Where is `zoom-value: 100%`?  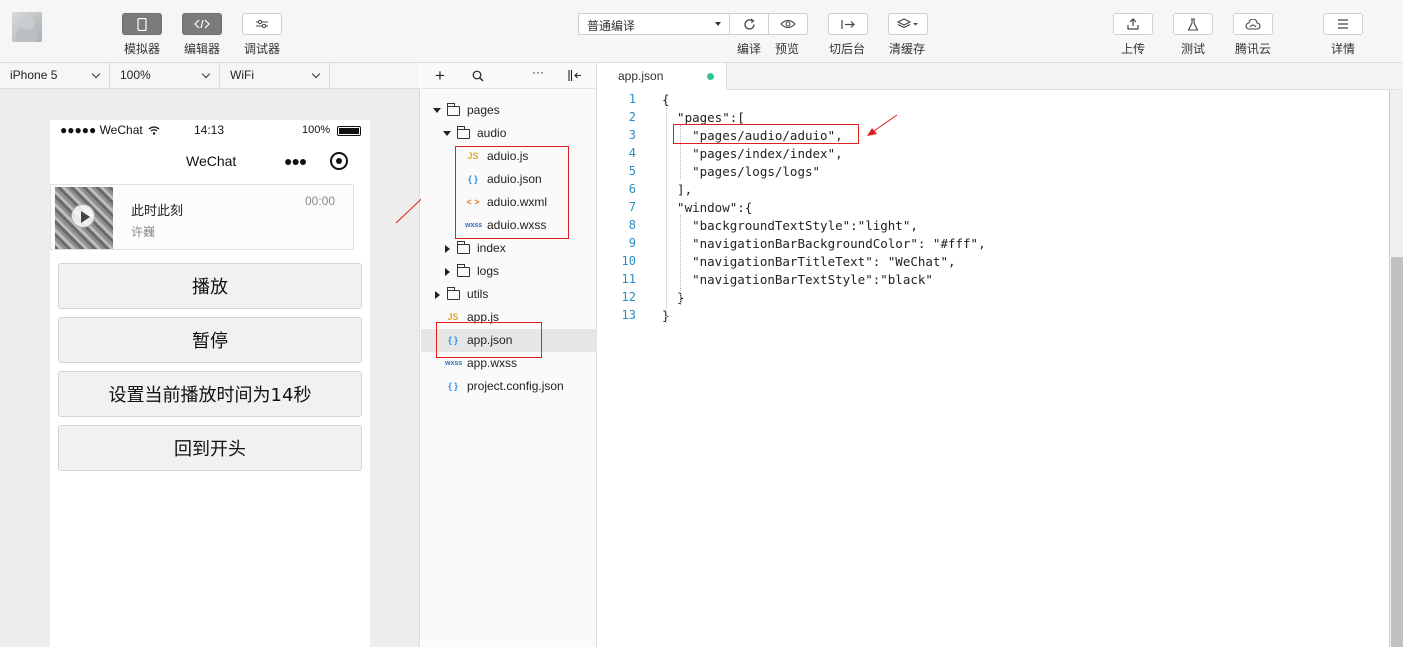
zoom-value: 100% is located at coordinates (135, 75).